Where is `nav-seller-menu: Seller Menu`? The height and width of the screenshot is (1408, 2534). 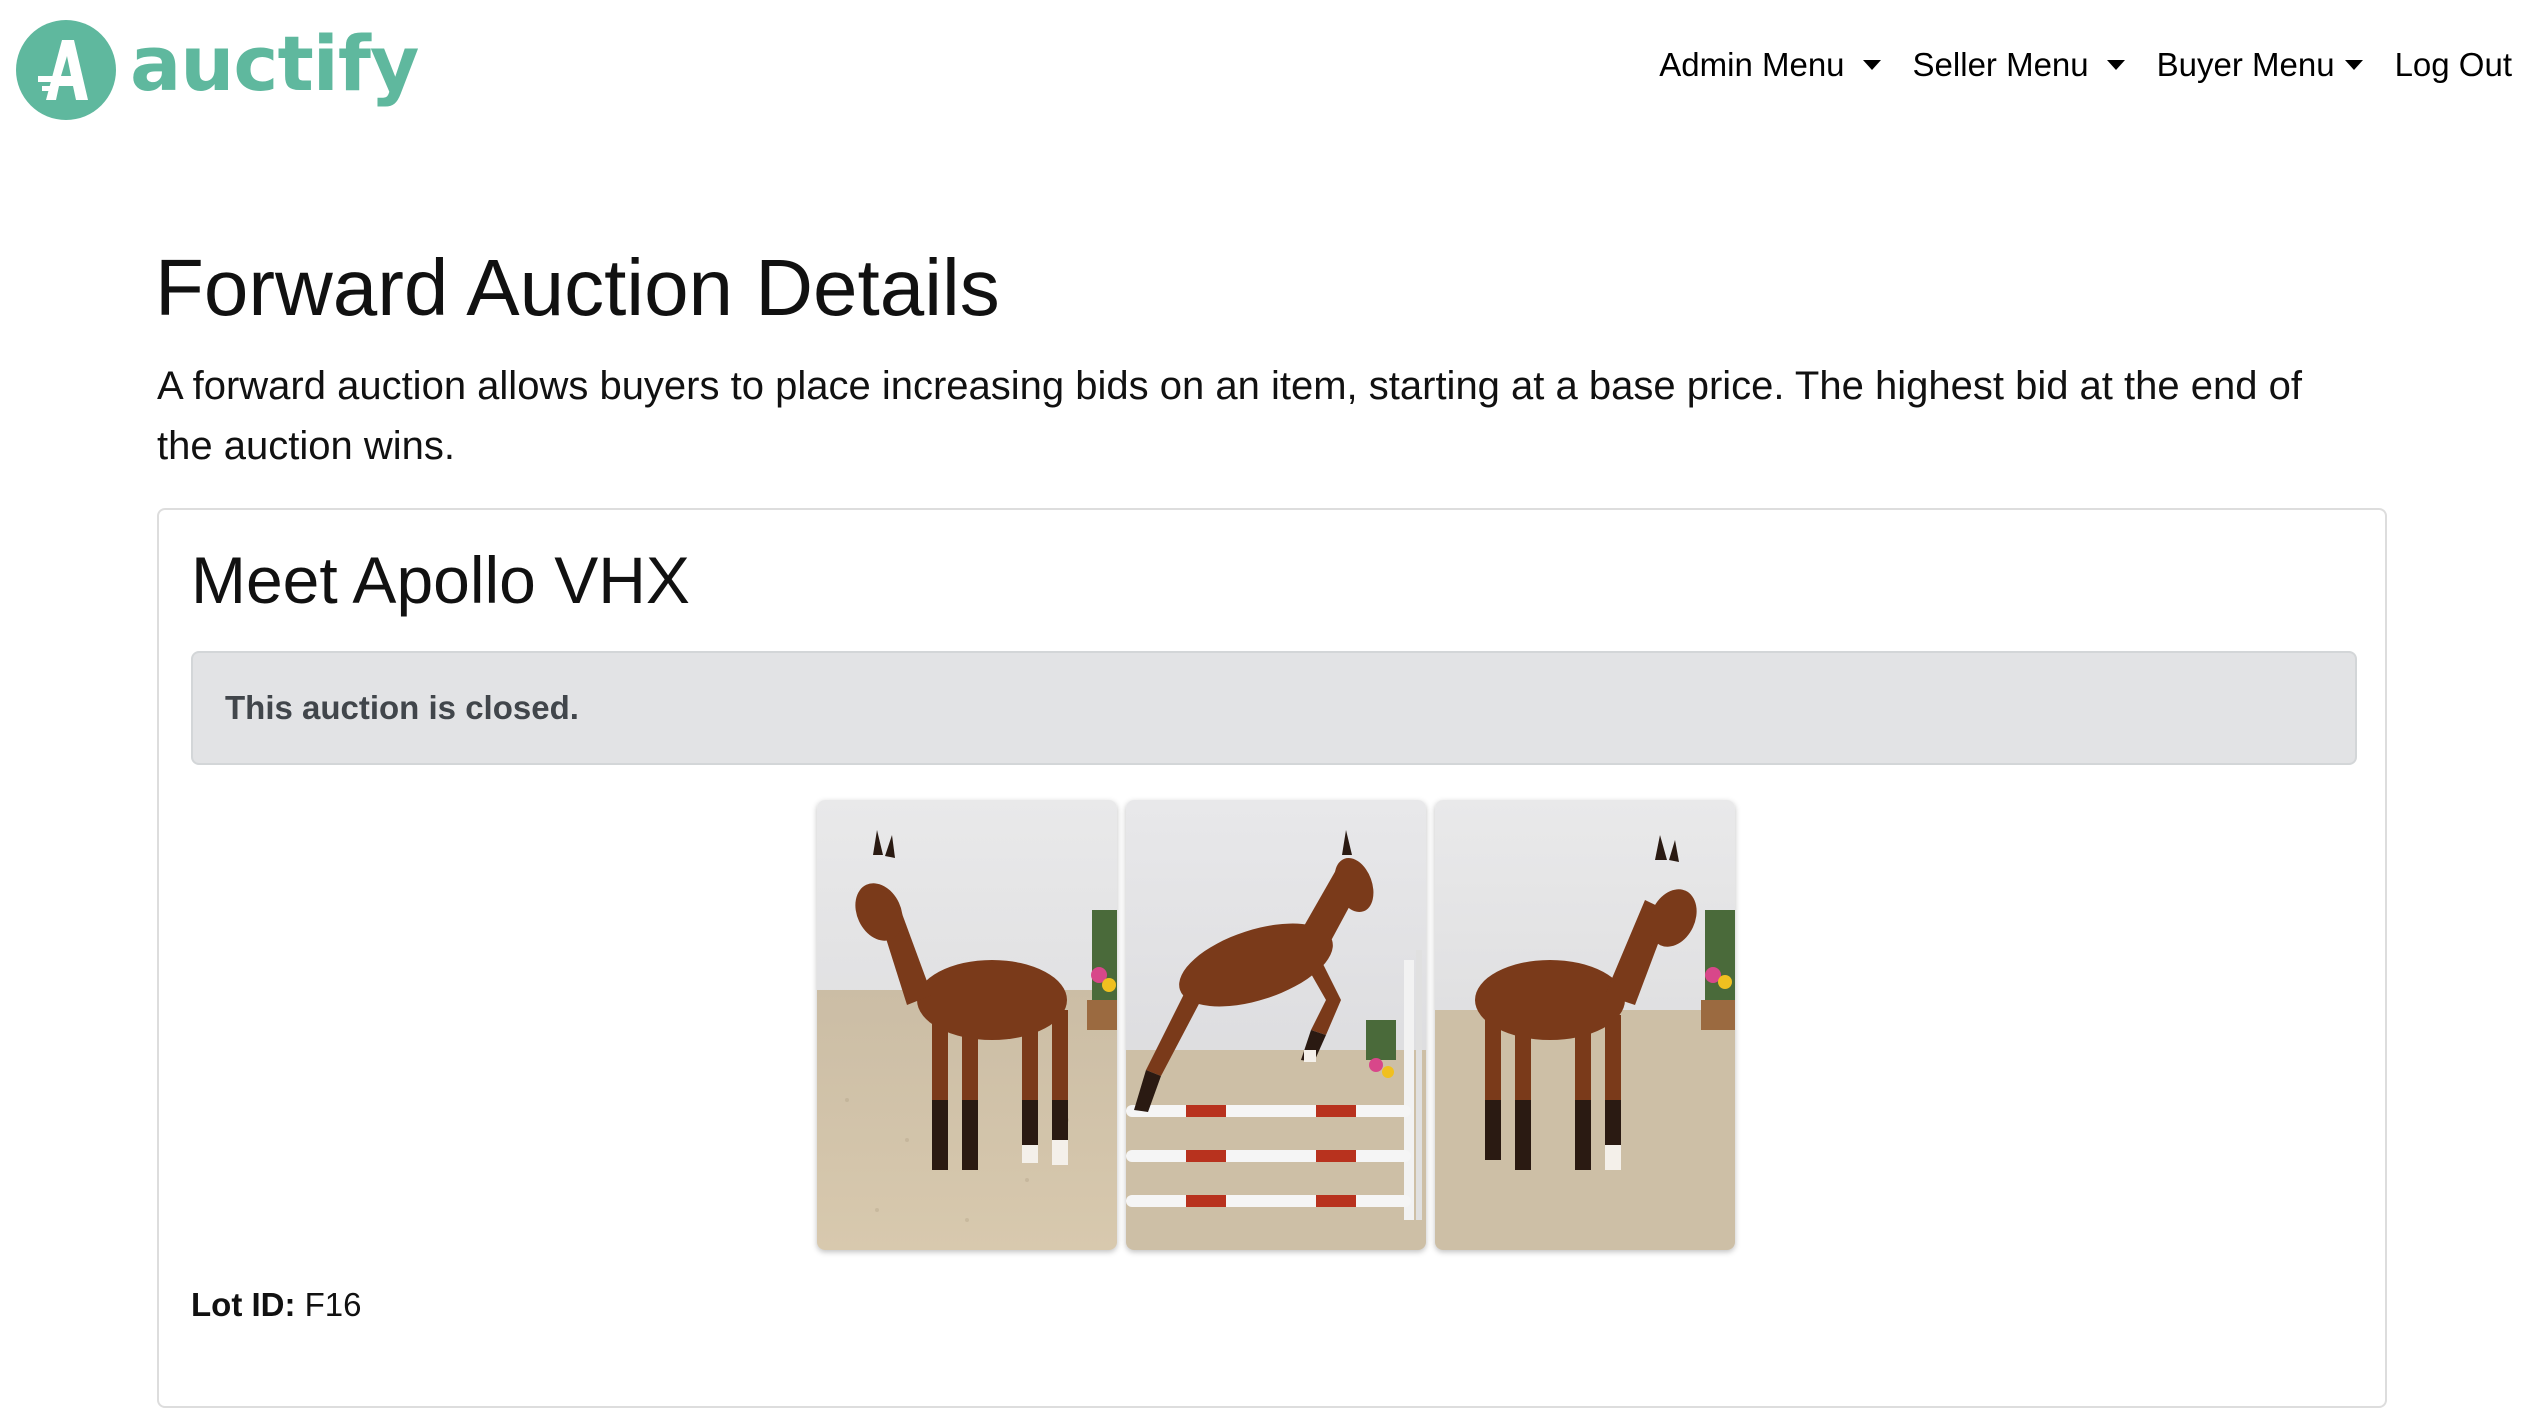
nav-seller-menu: Seller Menu is located at coordinates (2019, 65).